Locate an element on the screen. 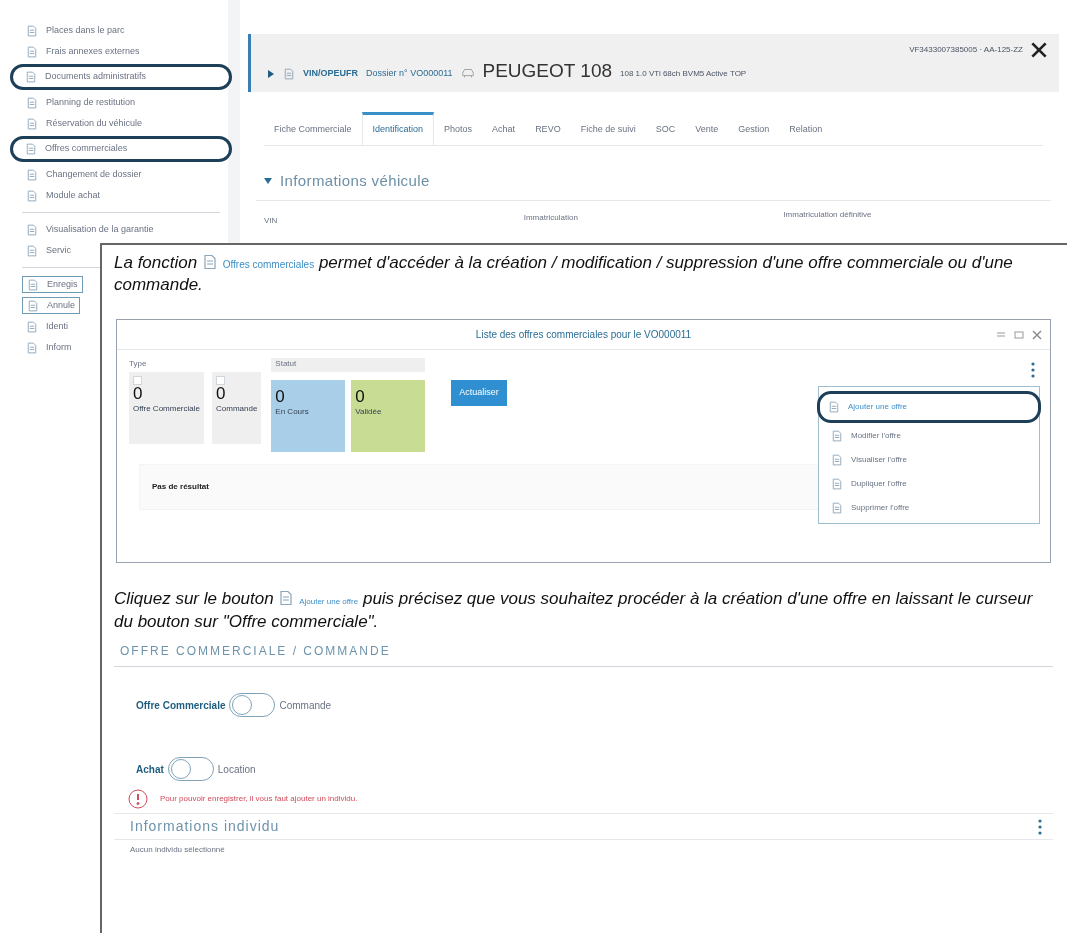  field-label: Immatriculation is located at coordinates (551, 218).